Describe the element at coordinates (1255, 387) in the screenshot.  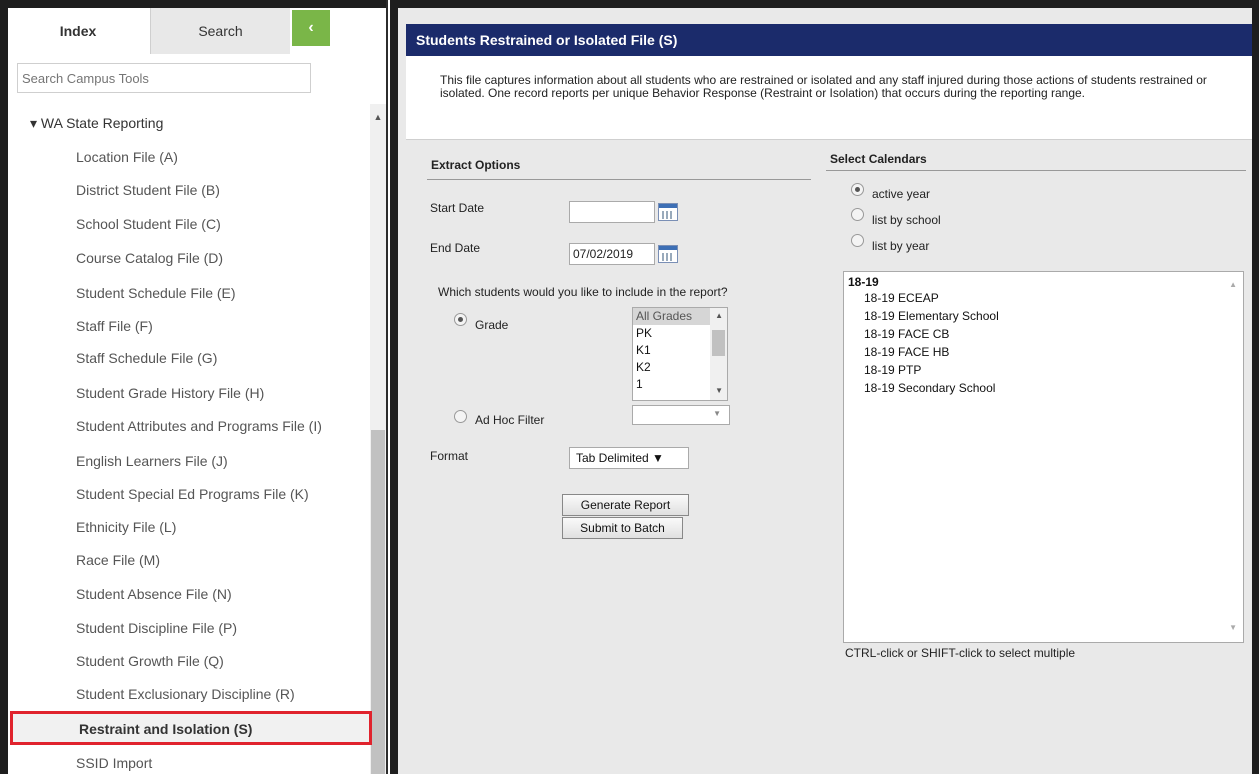
I see `window-right-border` at that location.